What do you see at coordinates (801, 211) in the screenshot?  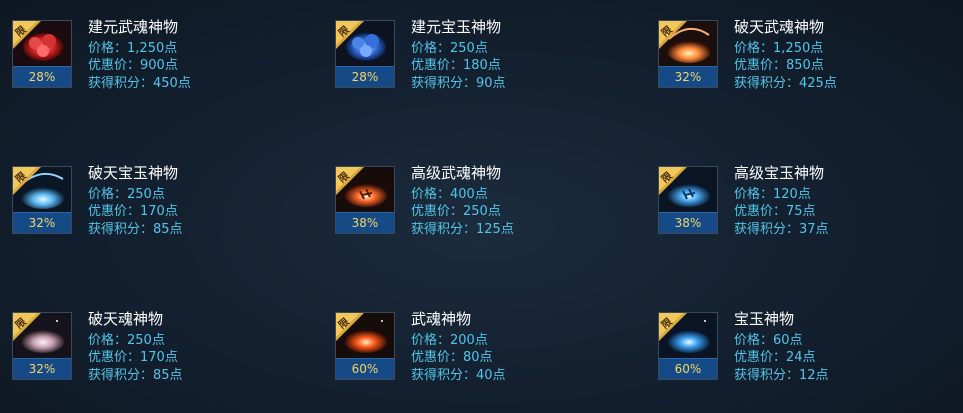 I see `discount-value: 75点` at bounding box center [801, 211].